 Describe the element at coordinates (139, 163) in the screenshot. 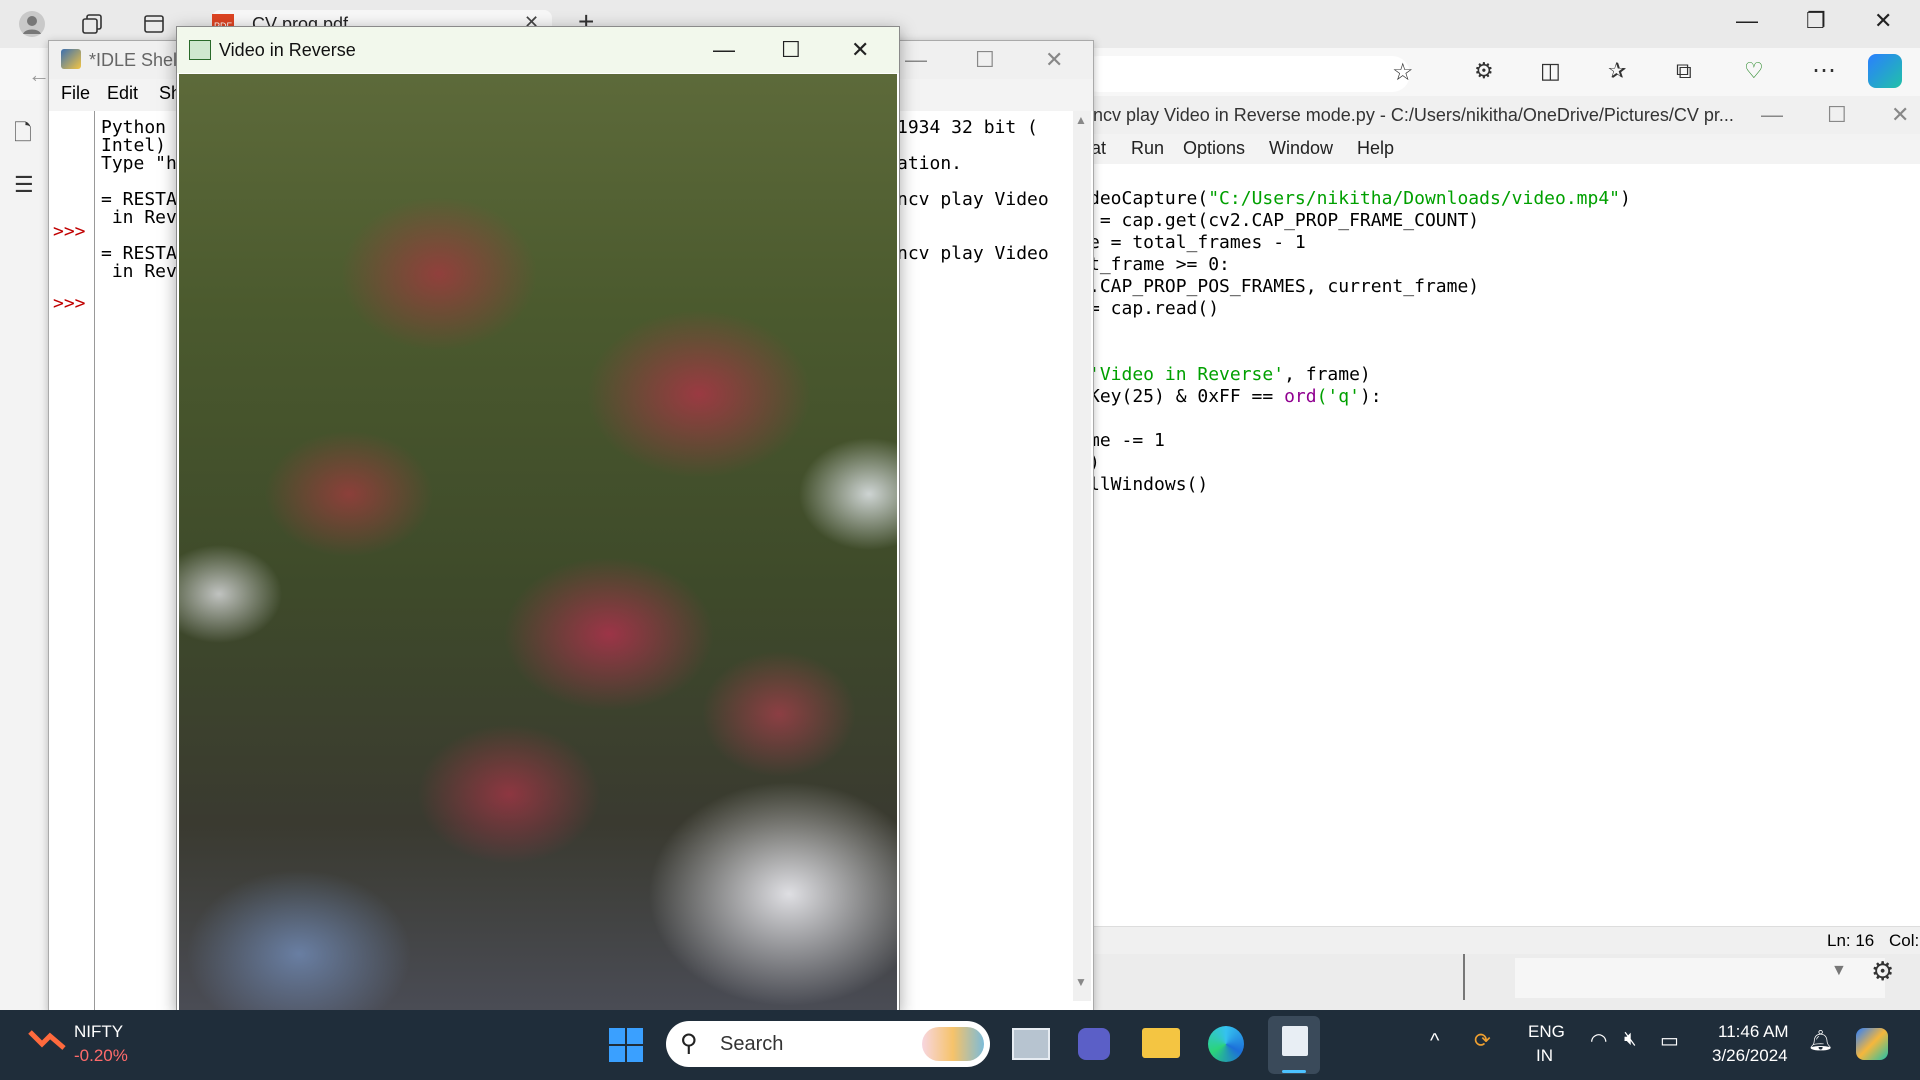

I see `shell-line: Type "h` at that location.